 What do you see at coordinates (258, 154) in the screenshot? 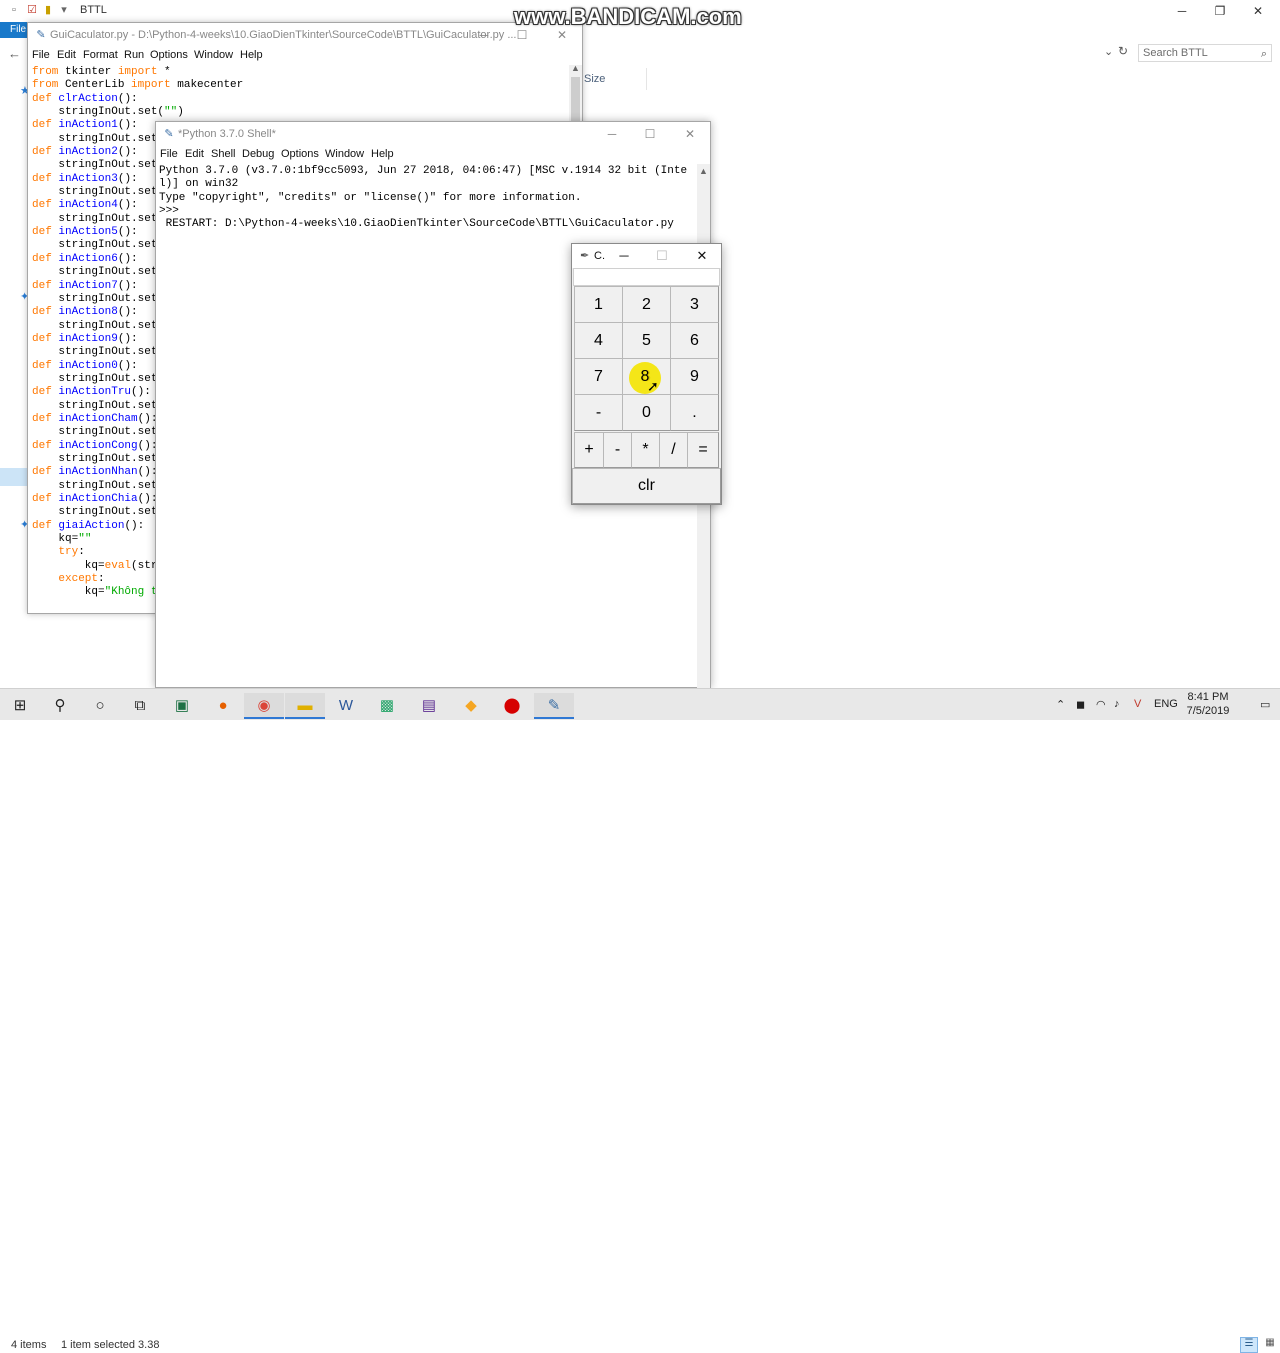
I see `shell-menu-debug: Debug` at bounding box center [258, 154].